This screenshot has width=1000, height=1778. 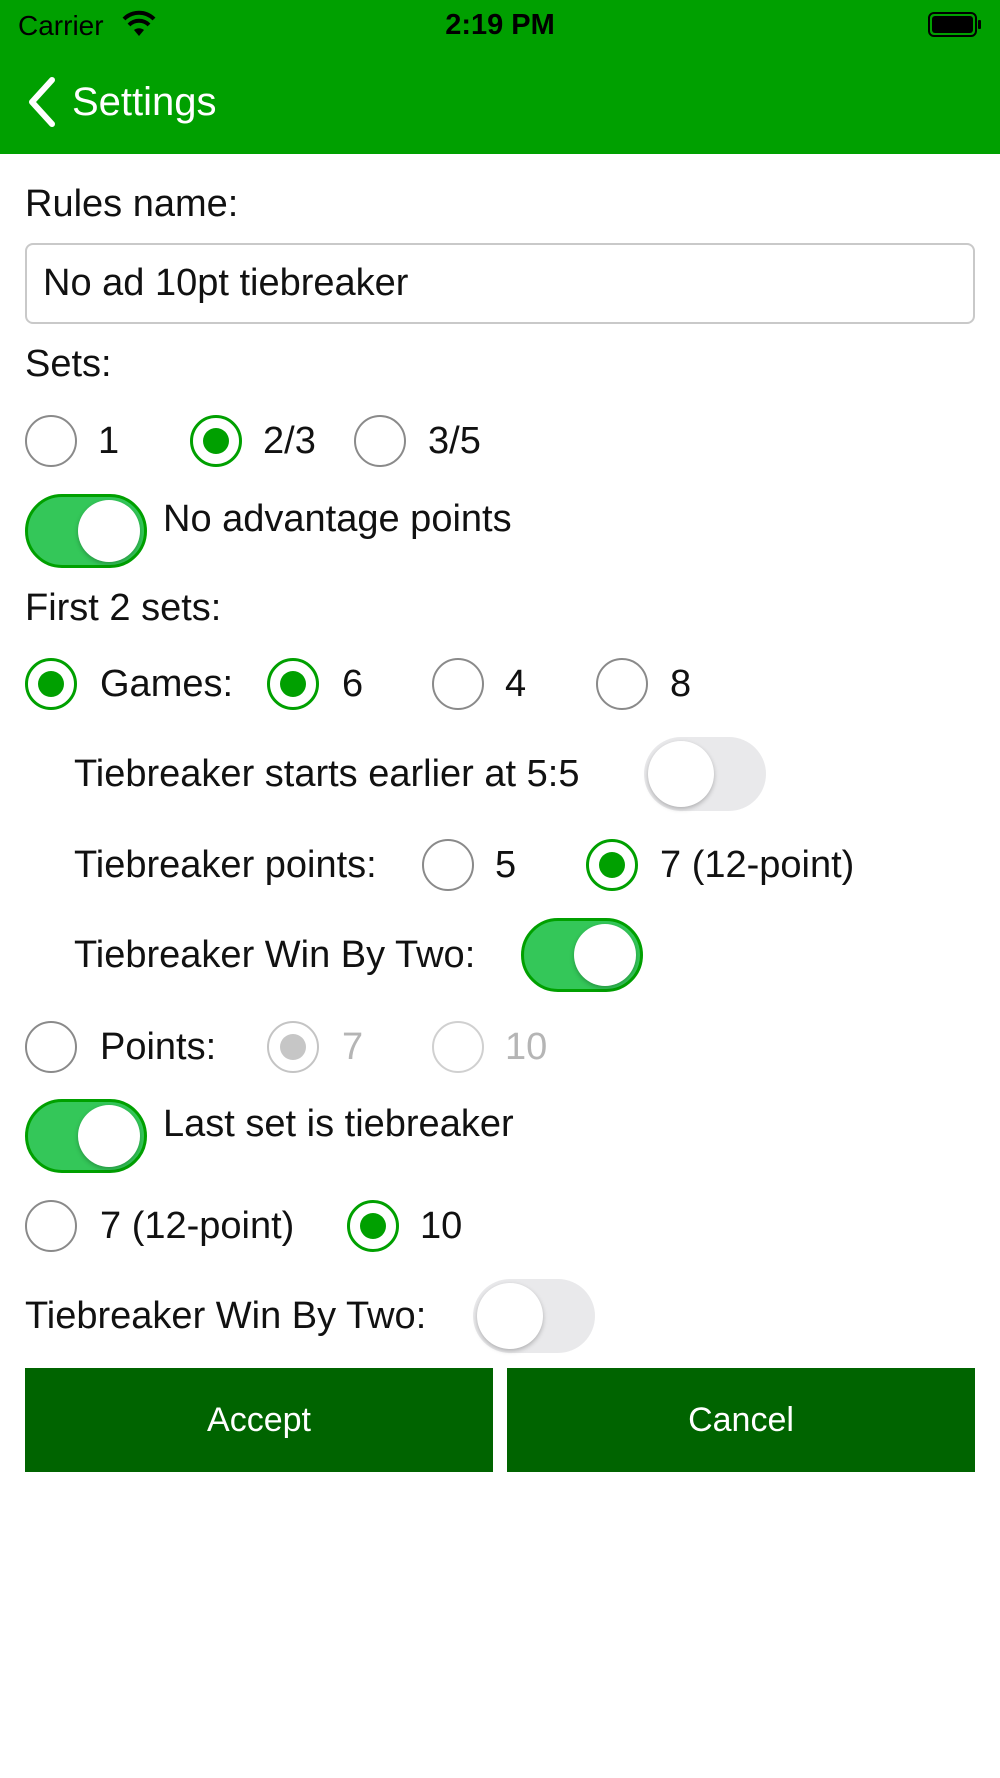 I want to click on last-set-tiebreaker-label: Last set is tiebreaker, so click(x=338, y=1124).